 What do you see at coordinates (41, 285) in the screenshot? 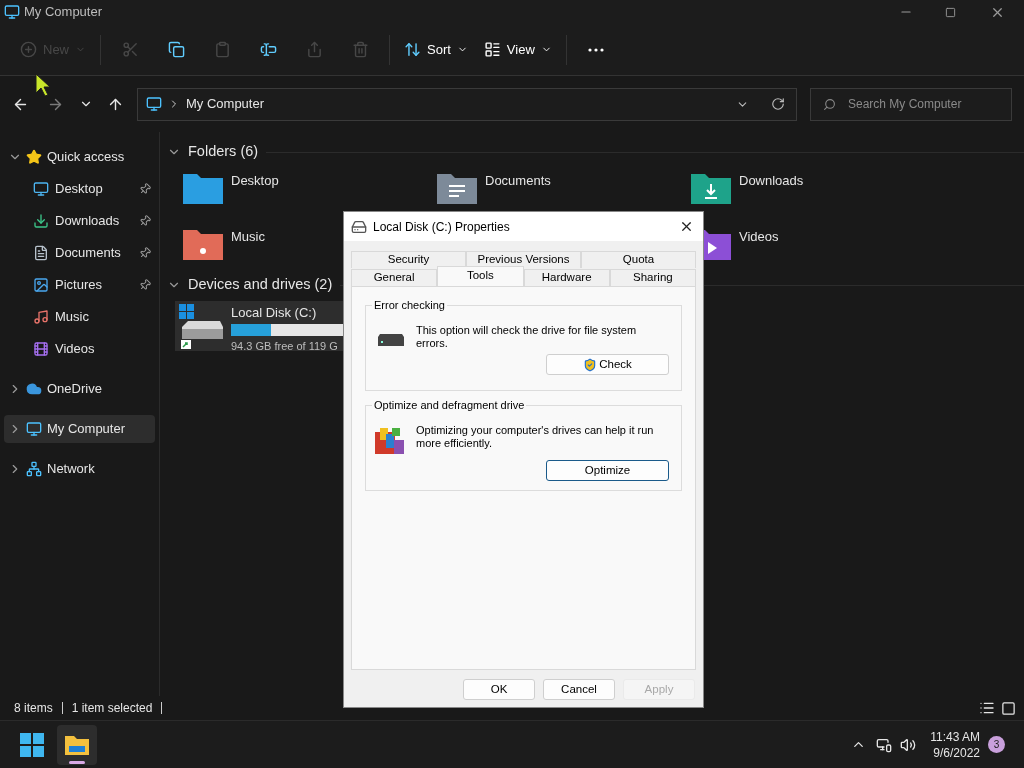
I see `picture-icon` at bounding box center [41, 285].